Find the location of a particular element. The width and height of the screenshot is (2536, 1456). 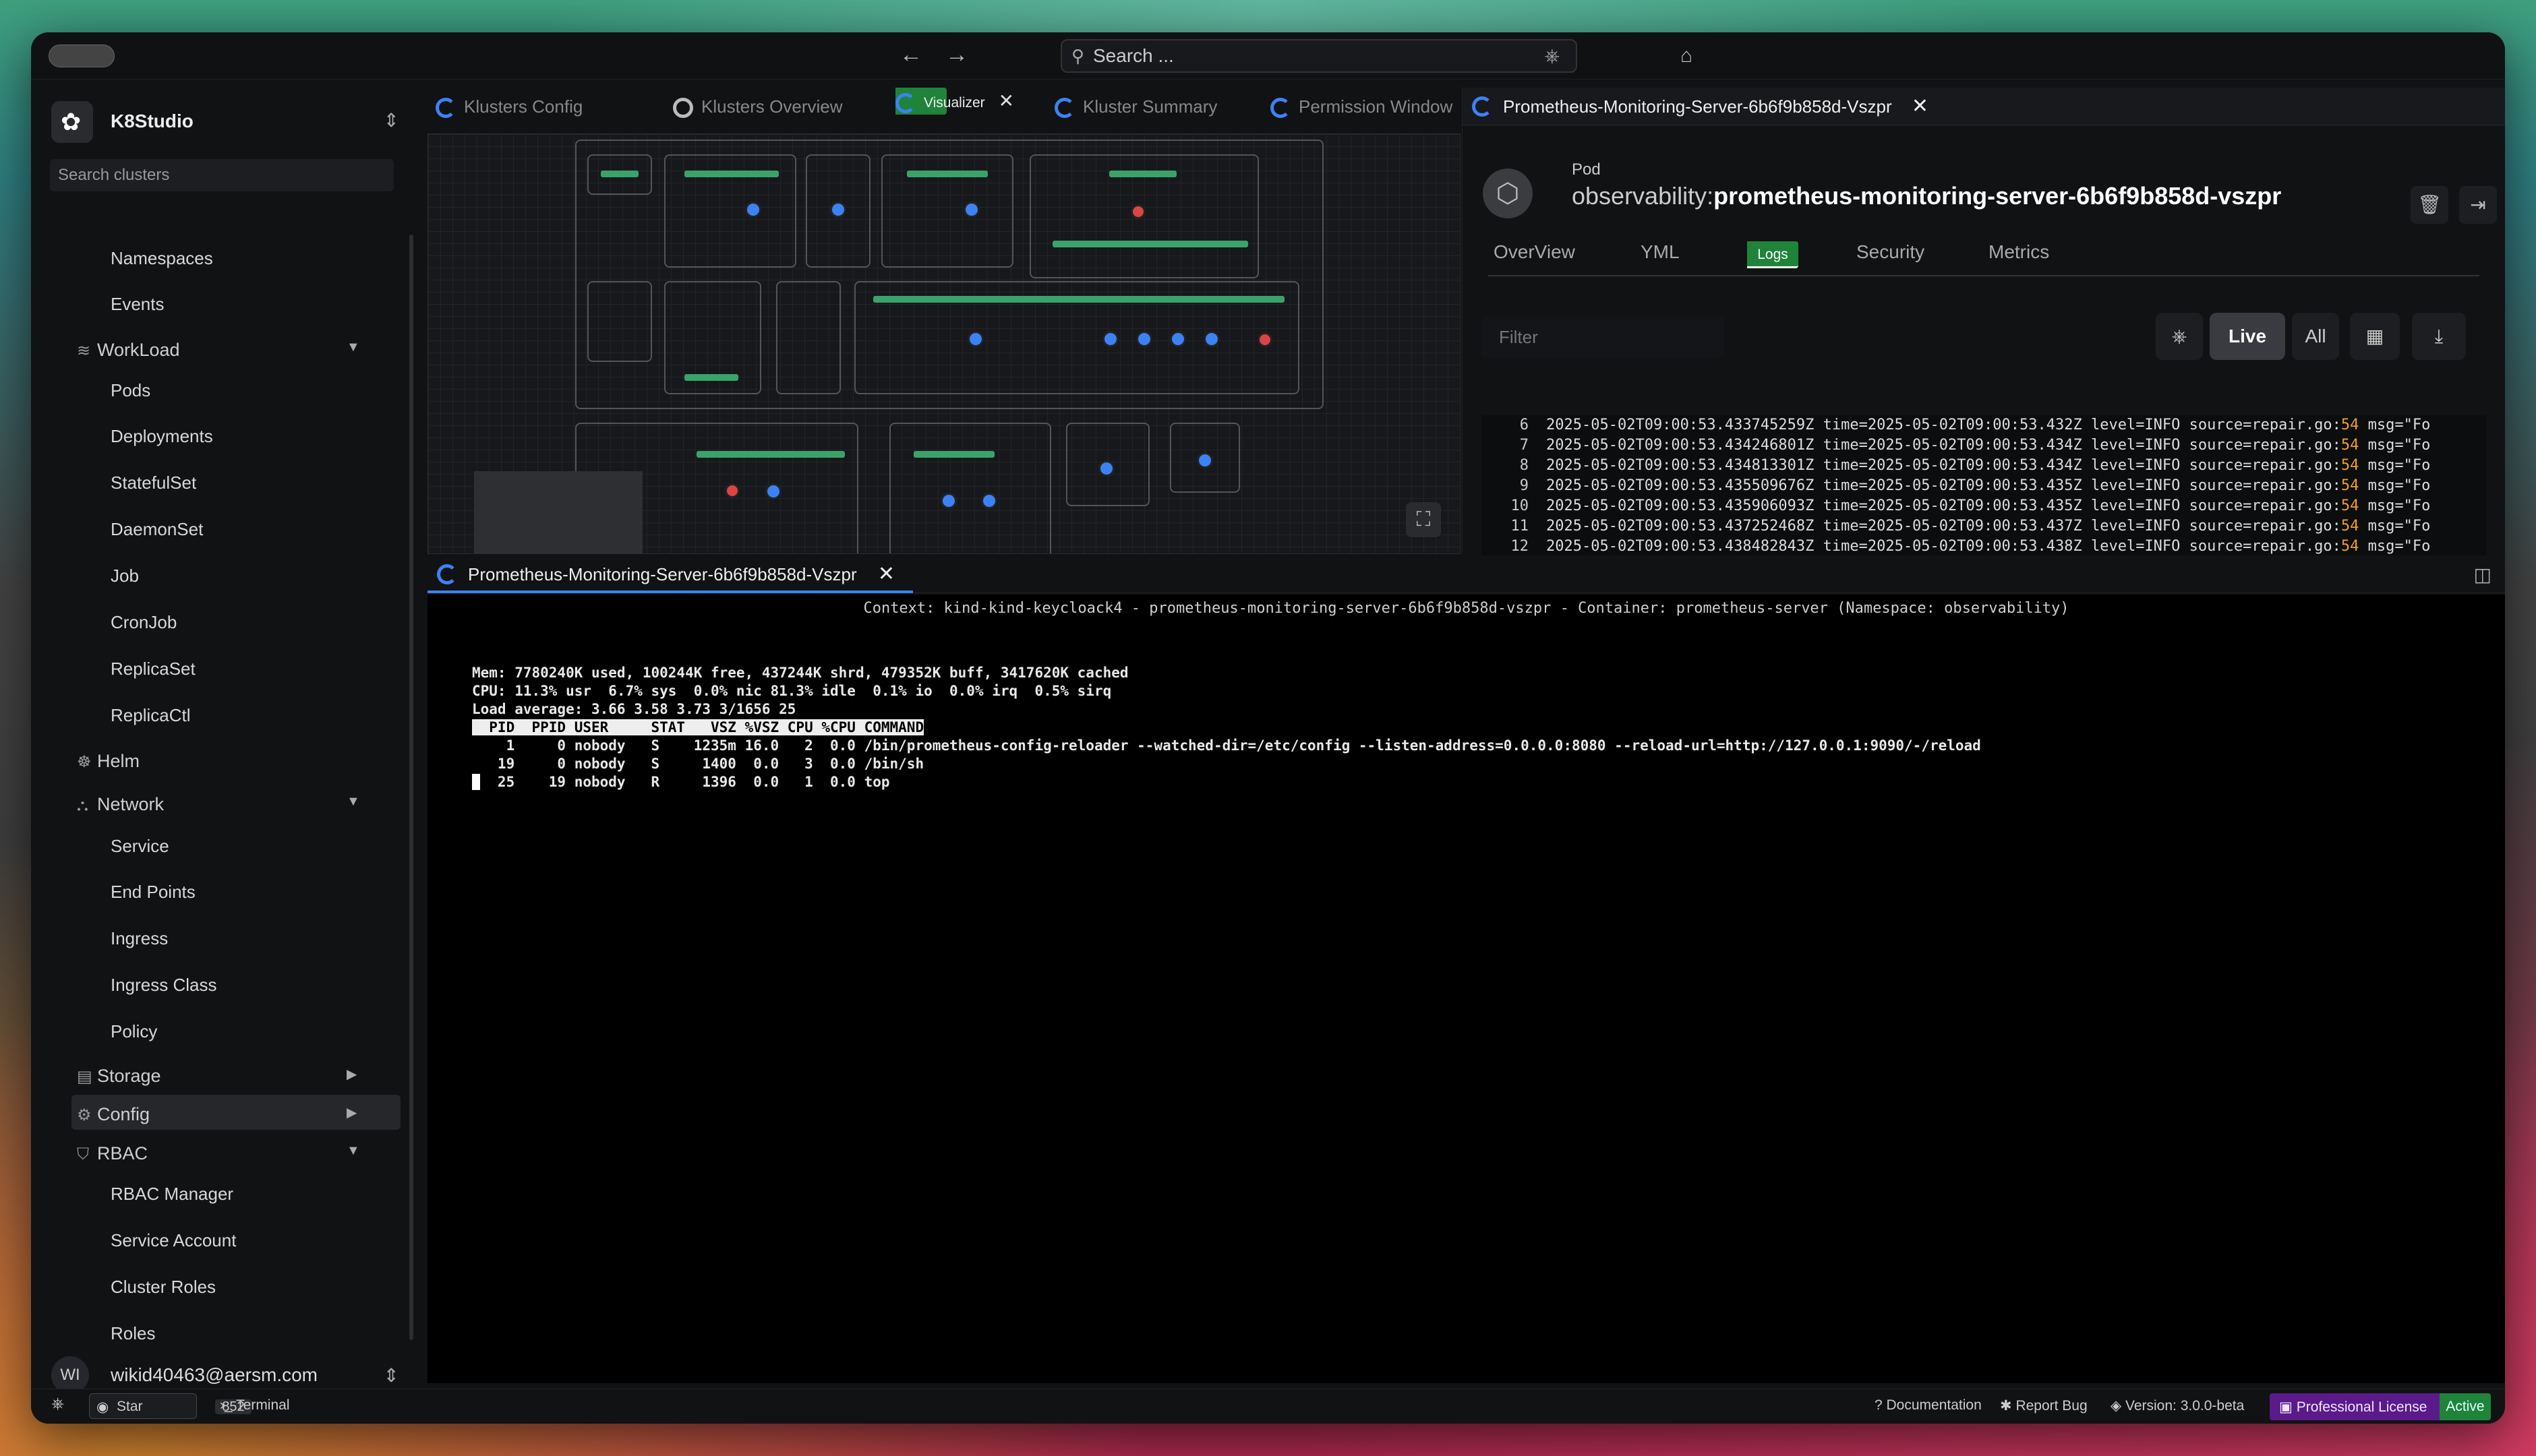

fit-view-icon: ⛶ is located at coordinates (1423, 519).